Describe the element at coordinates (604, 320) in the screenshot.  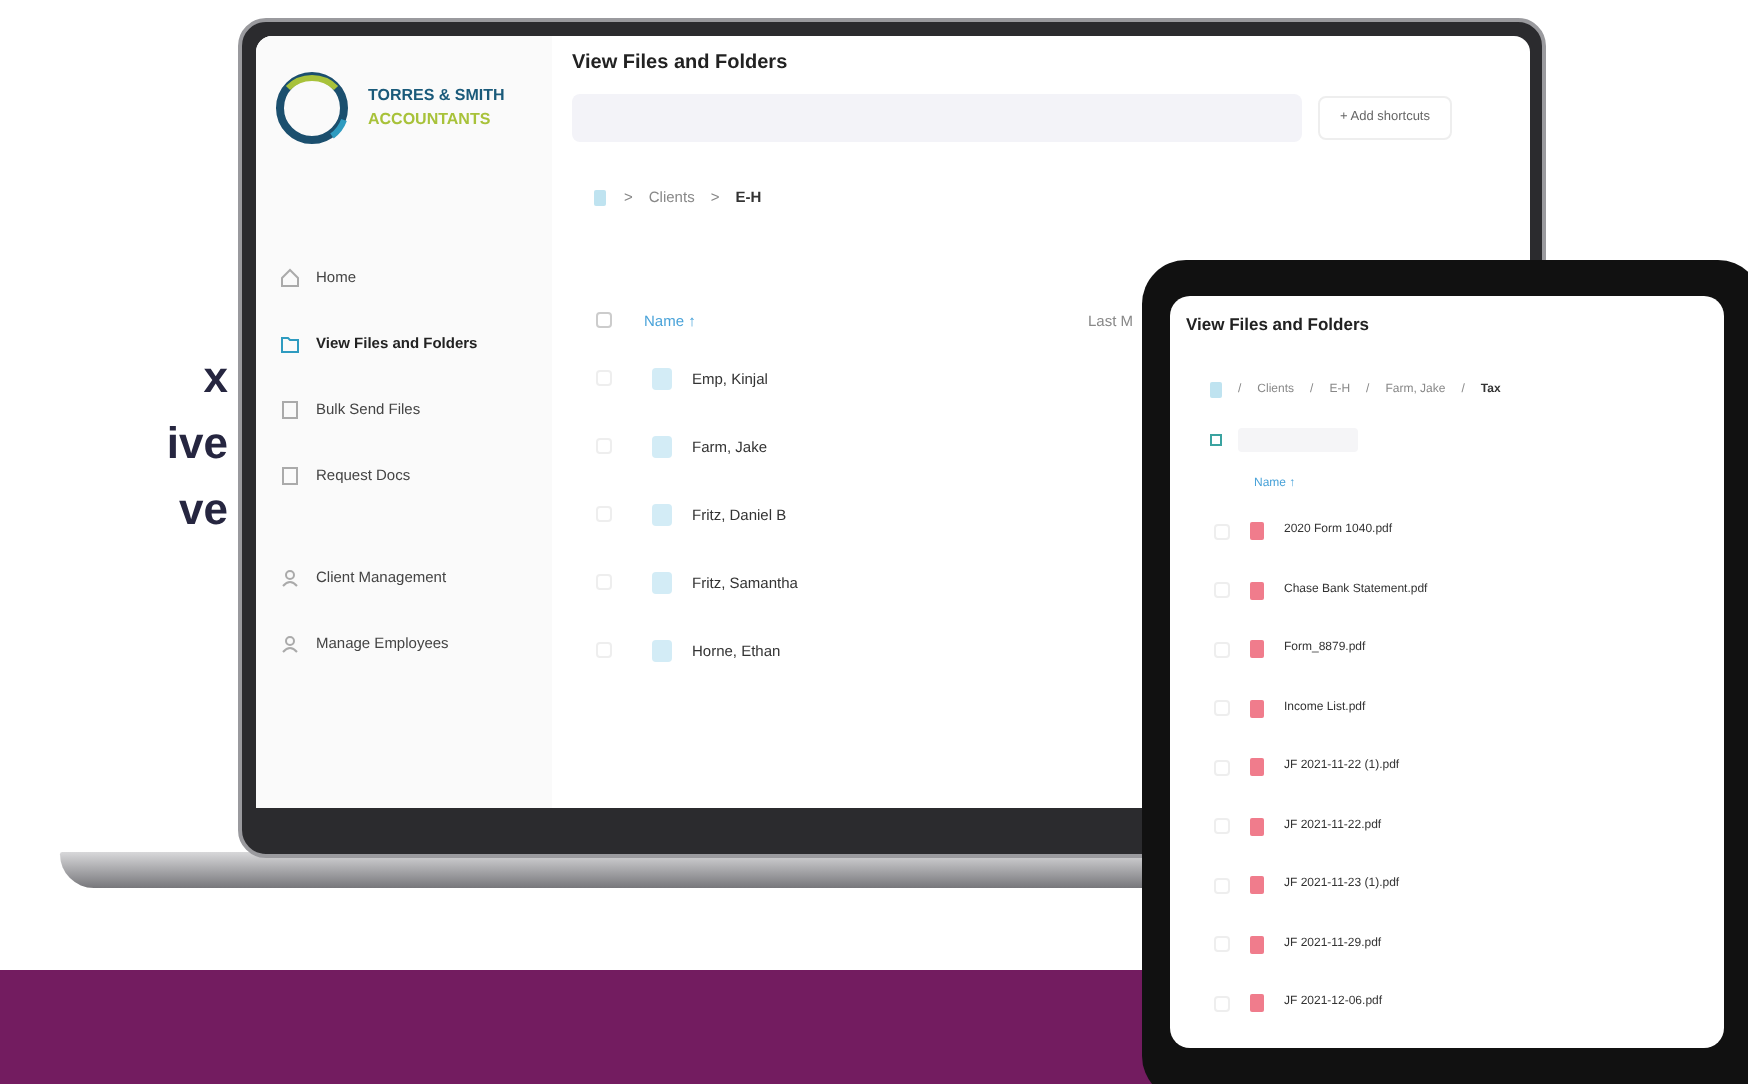
I see `checkbox` at that location.